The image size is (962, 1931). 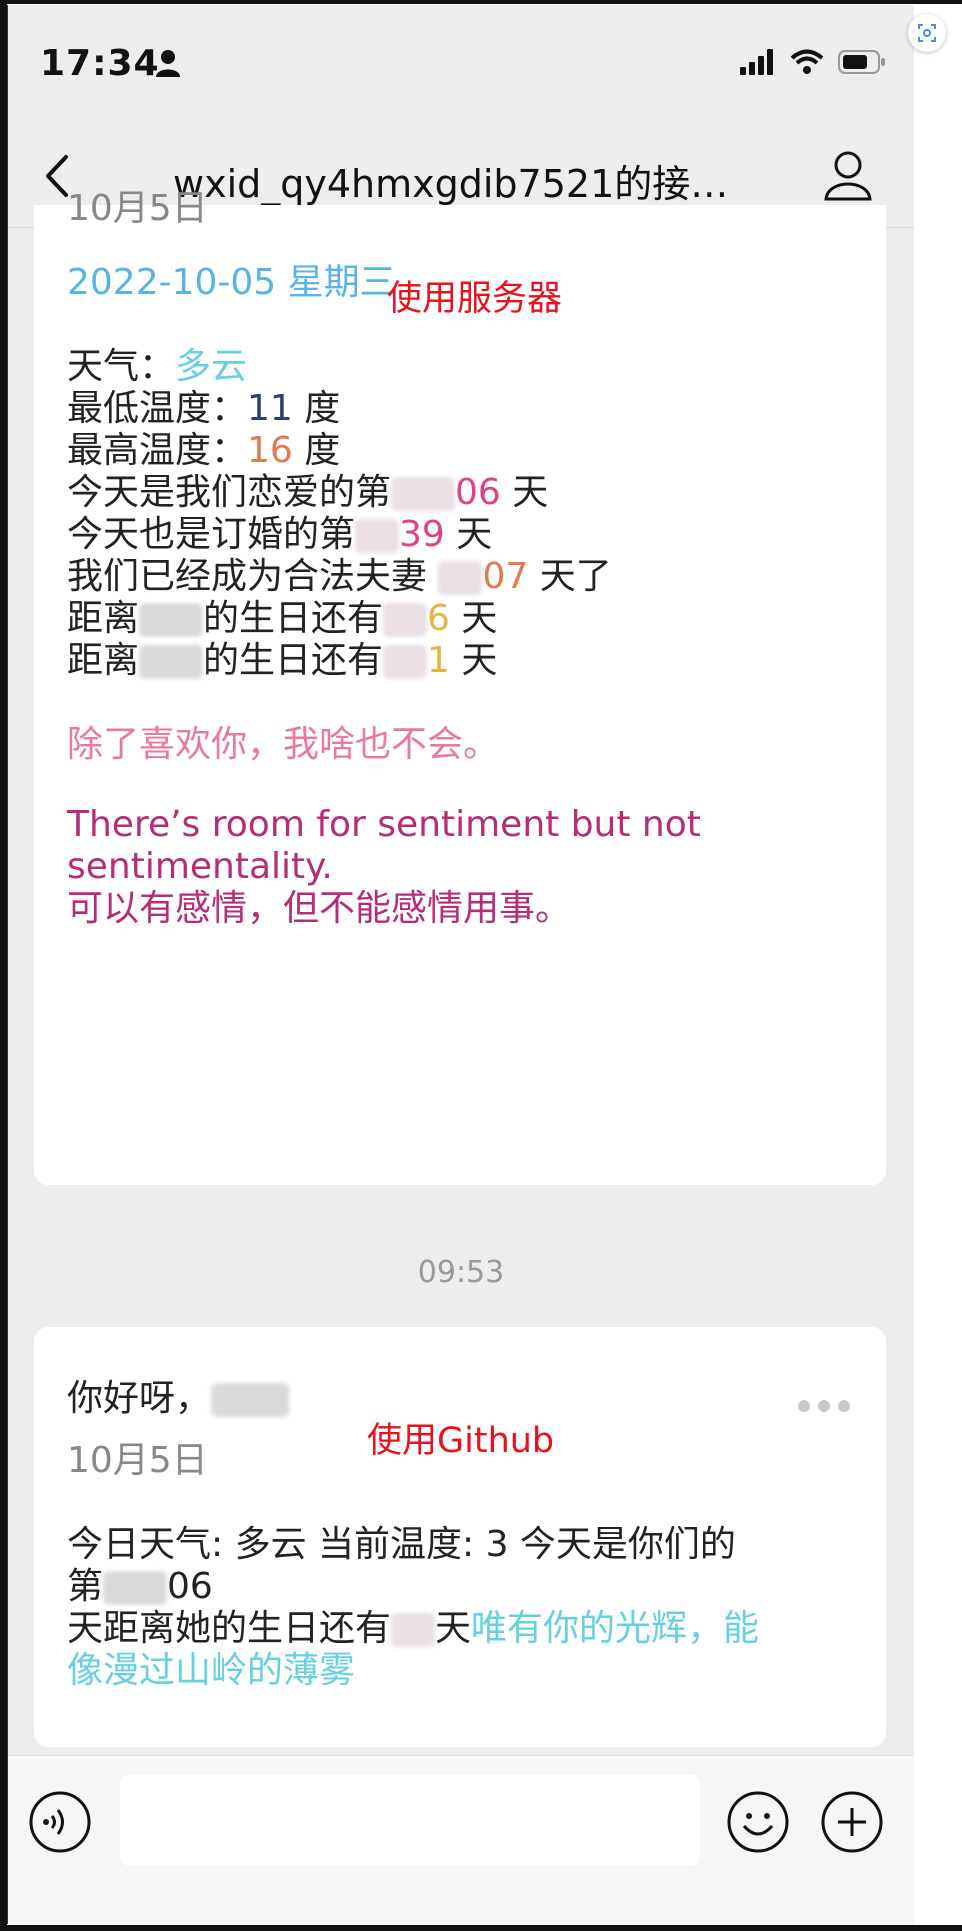 I want to click on emoji-icon, so click(x=758, y=1822).